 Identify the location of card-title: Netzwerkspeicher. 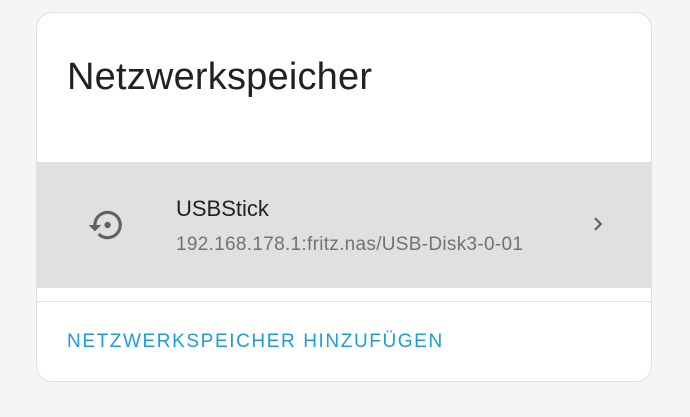
(220, 77).